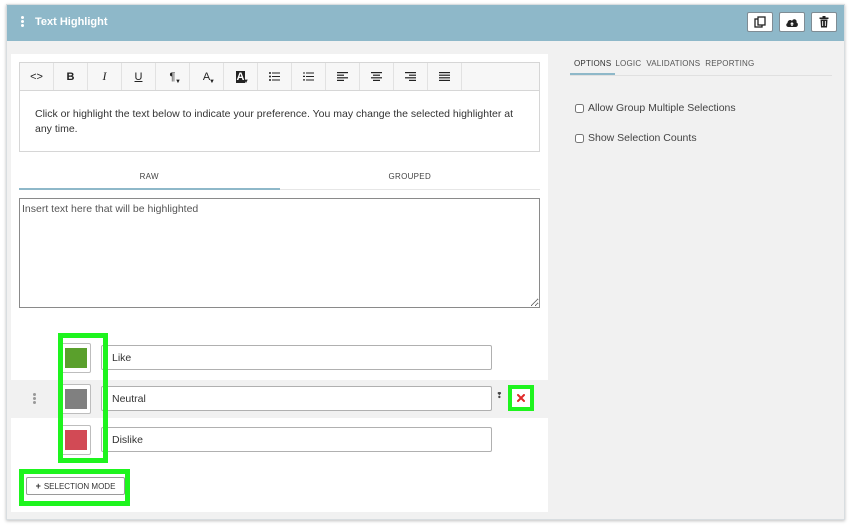 This screenshot has height=529, width=851. I want to click on align-left-button, so click(343, 76).